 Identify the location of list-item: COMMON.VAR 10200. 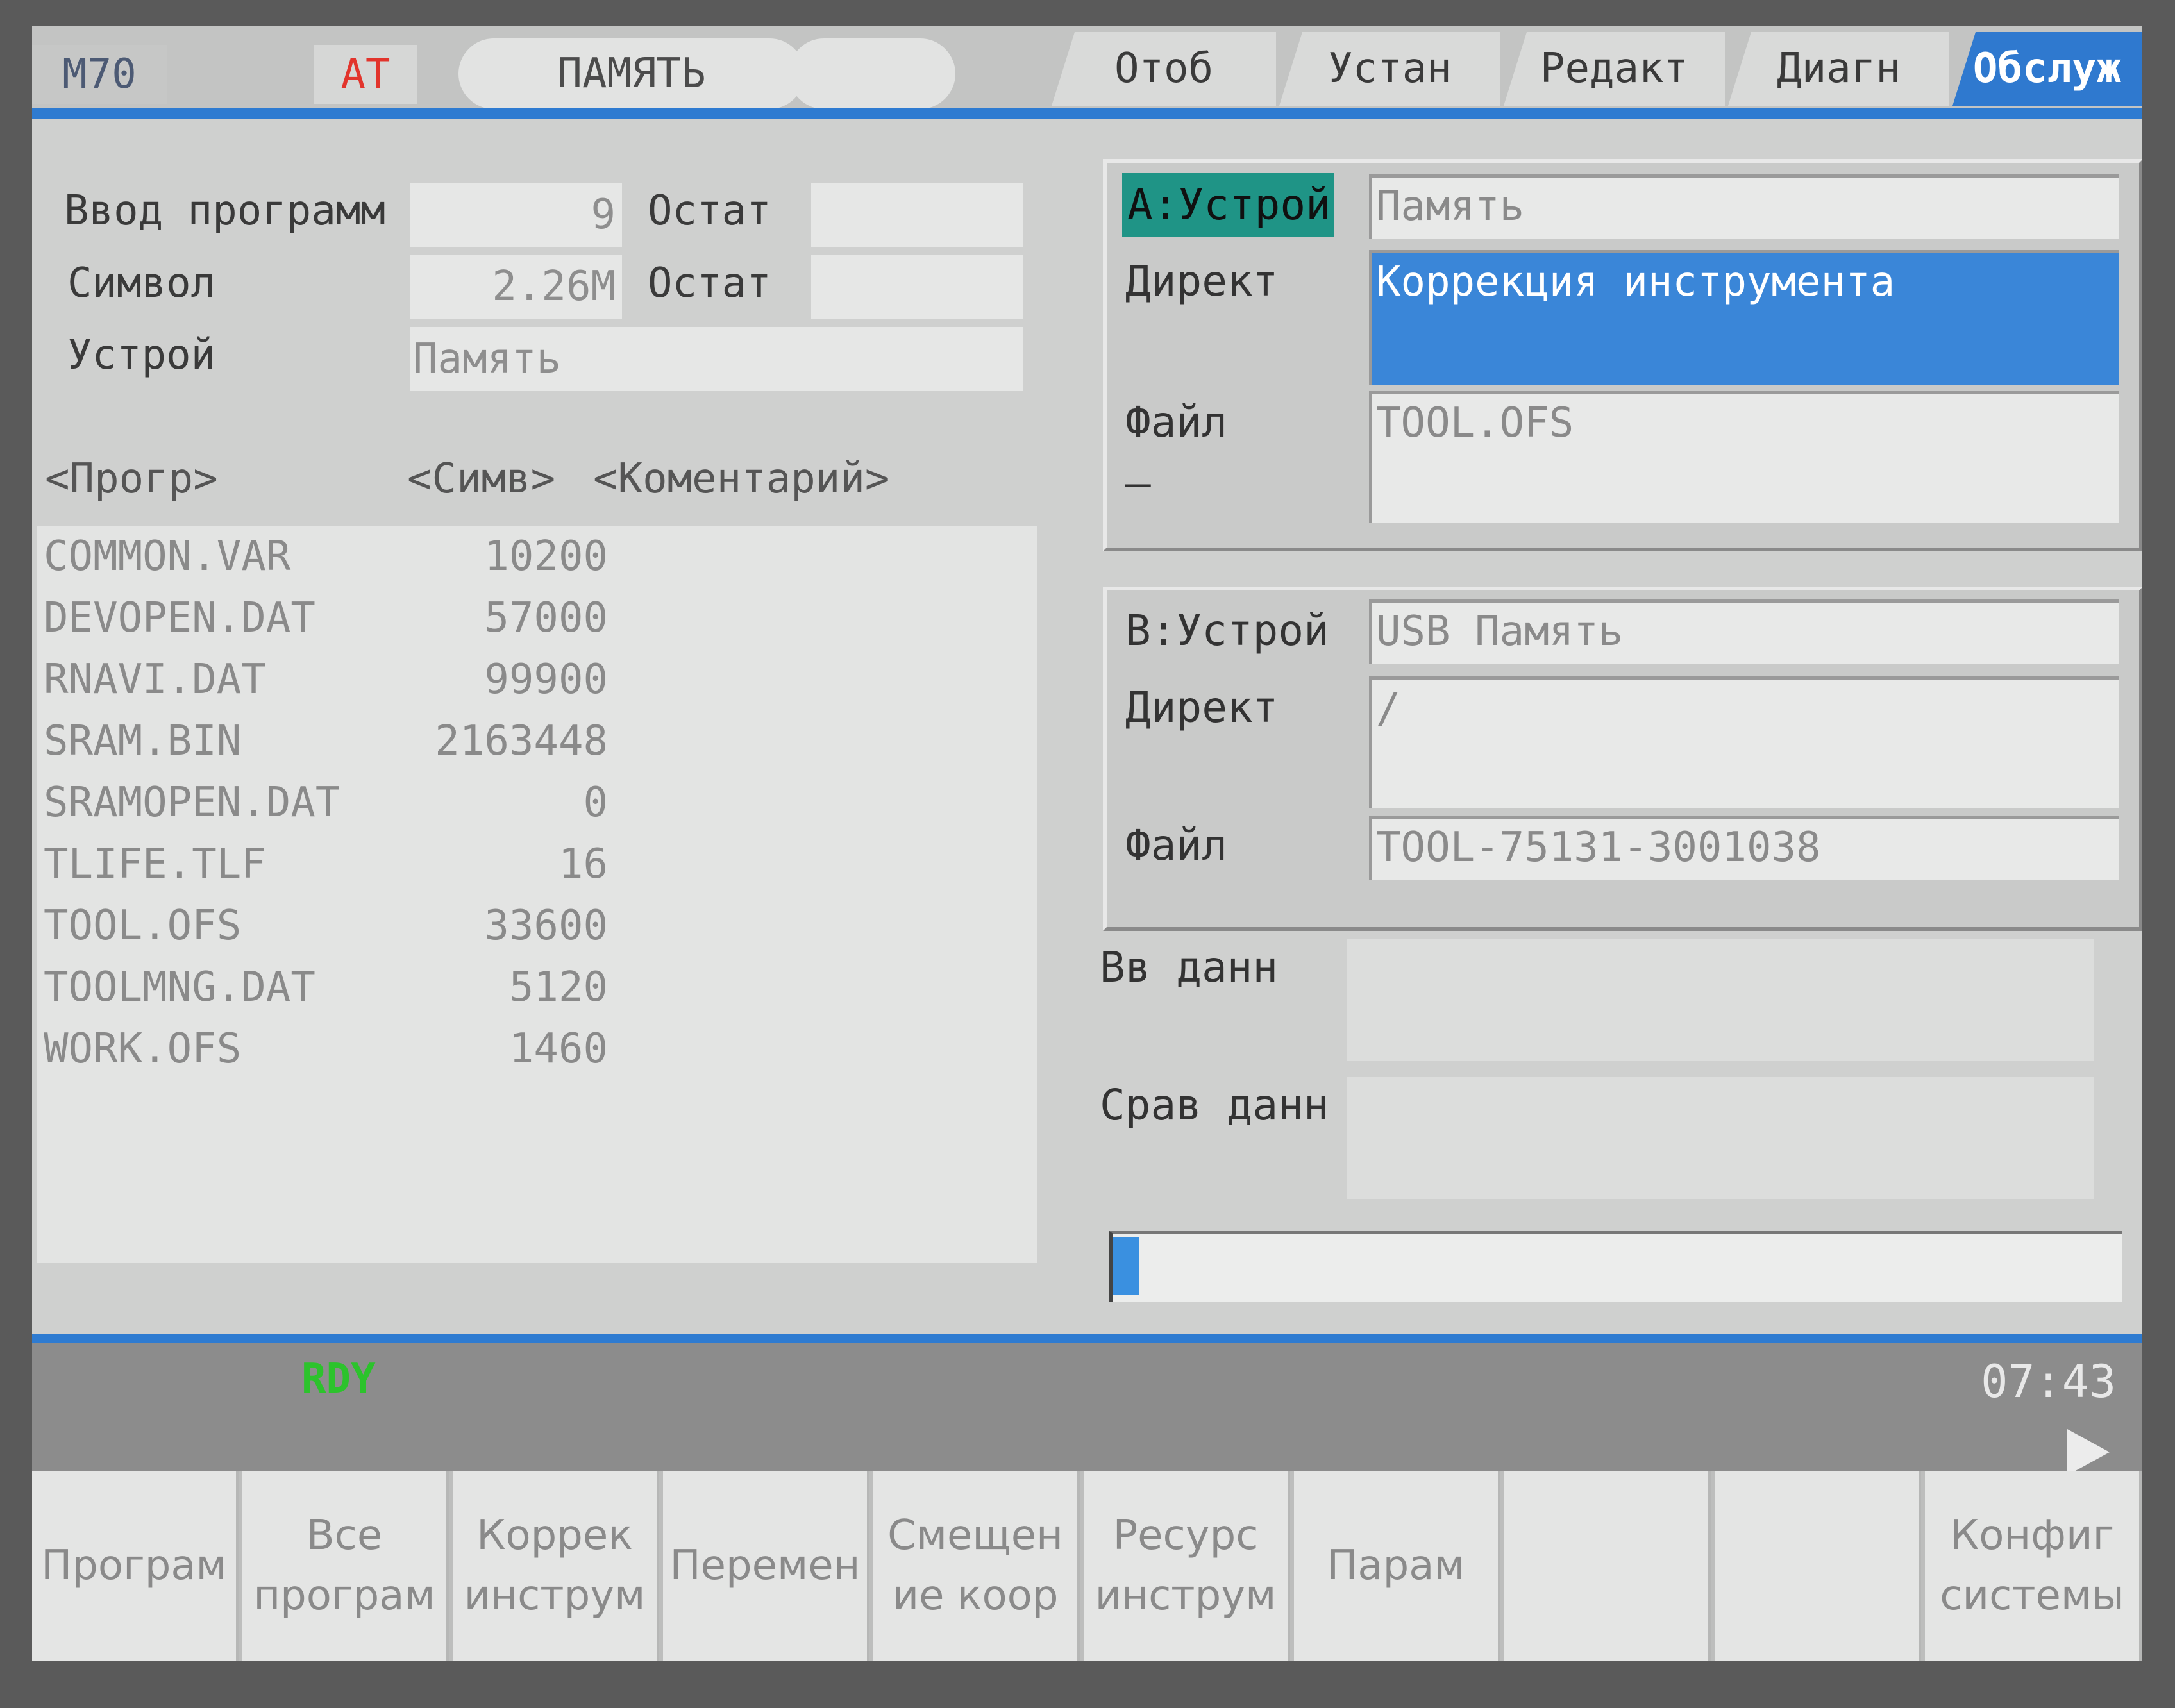
(326, 556).